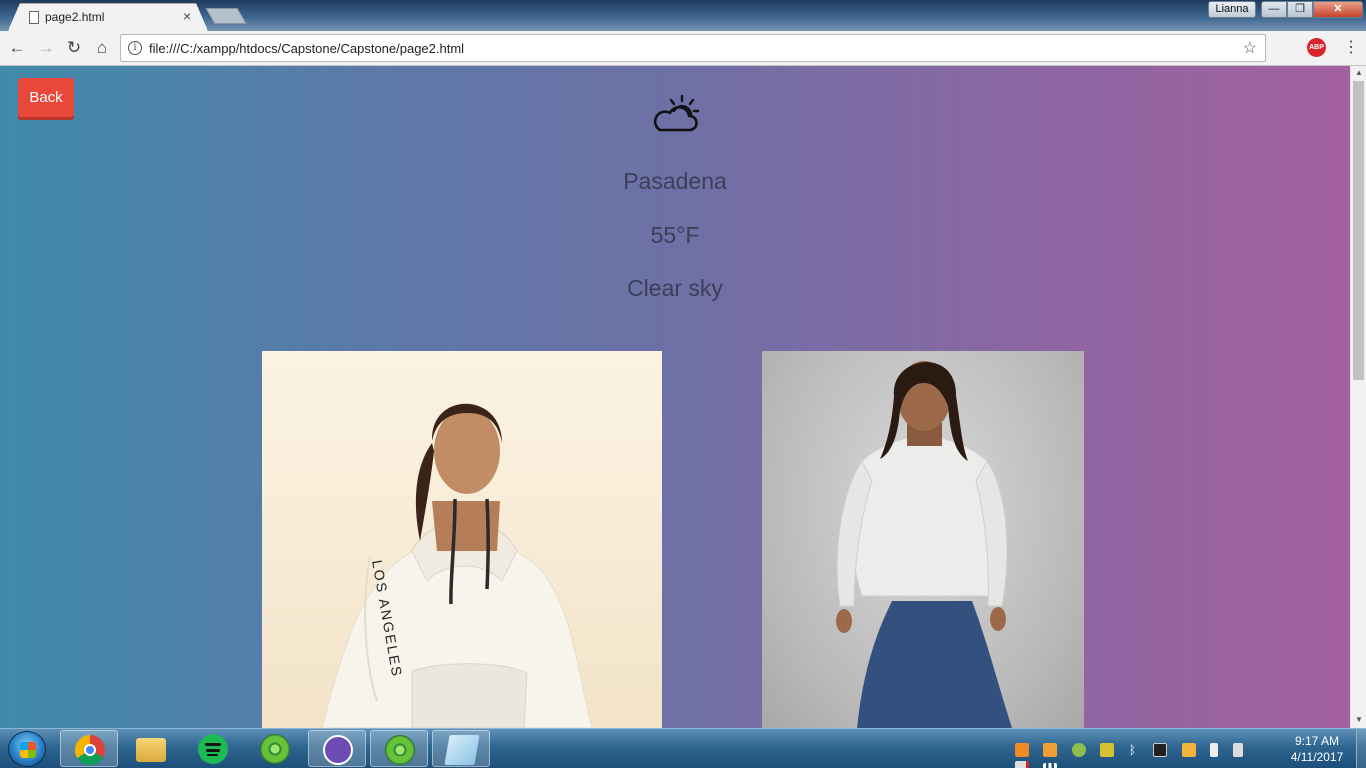 This screenshot has width=1366, height=768. What do you see at coordinates (1358, 397) in the screenshot?
I see `page-scrollbar: ▲ ▼` at bounding box center [1358, 397].